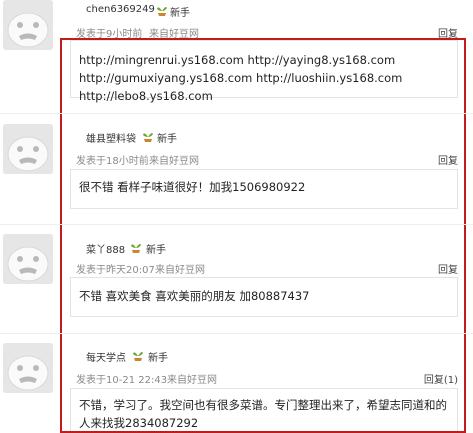 The image size is (473, 433). What do you see at coordinates (105, 248) in the screenshot?
I see `username: 菜丫888` at bounding box center [105, 248].